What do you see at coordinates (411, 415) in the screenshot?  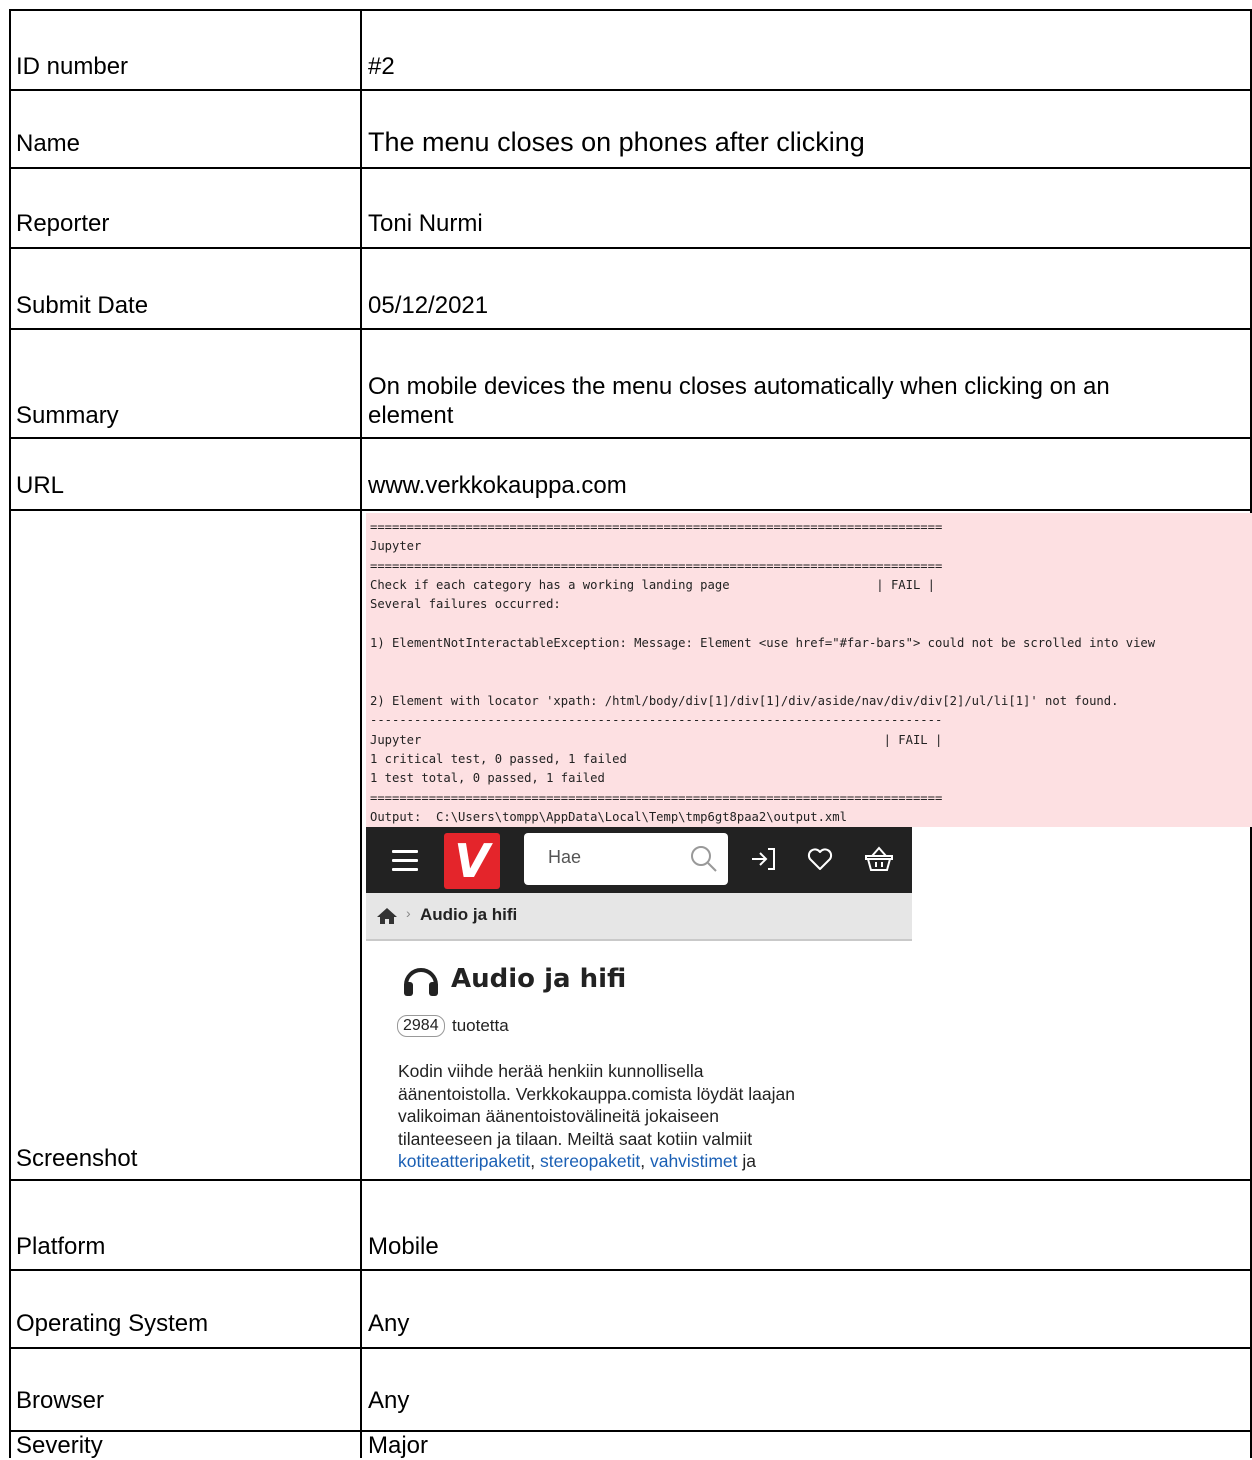 I see `value-summary-line2: element` at bounding box center [411, 415].